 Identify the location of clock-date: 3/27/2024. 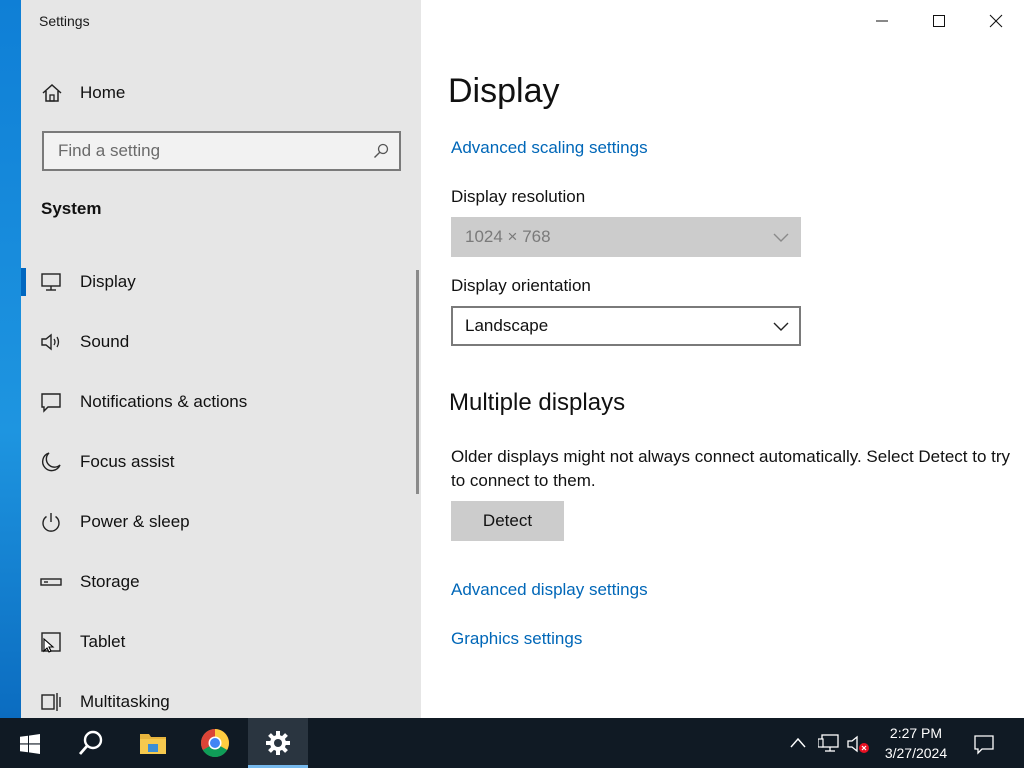
(916, 753).